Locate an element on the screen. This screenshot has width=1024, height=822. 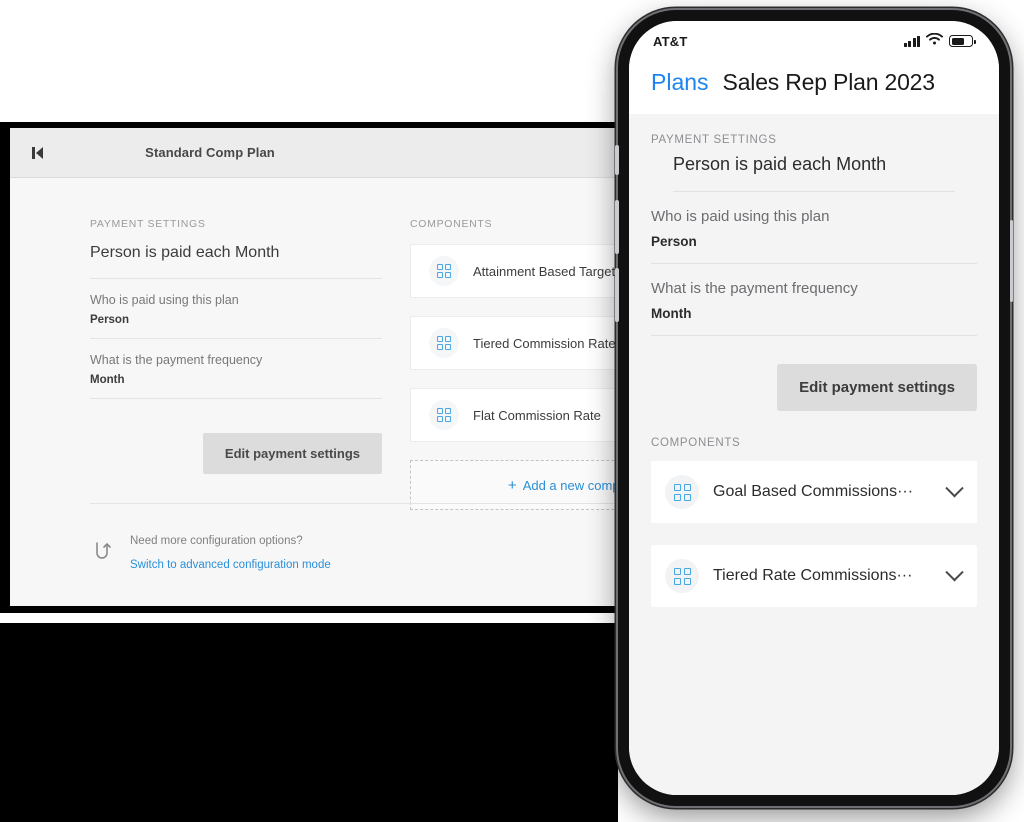
component-name: Goal Based Commissions··· is located at coordinates (813, 491).